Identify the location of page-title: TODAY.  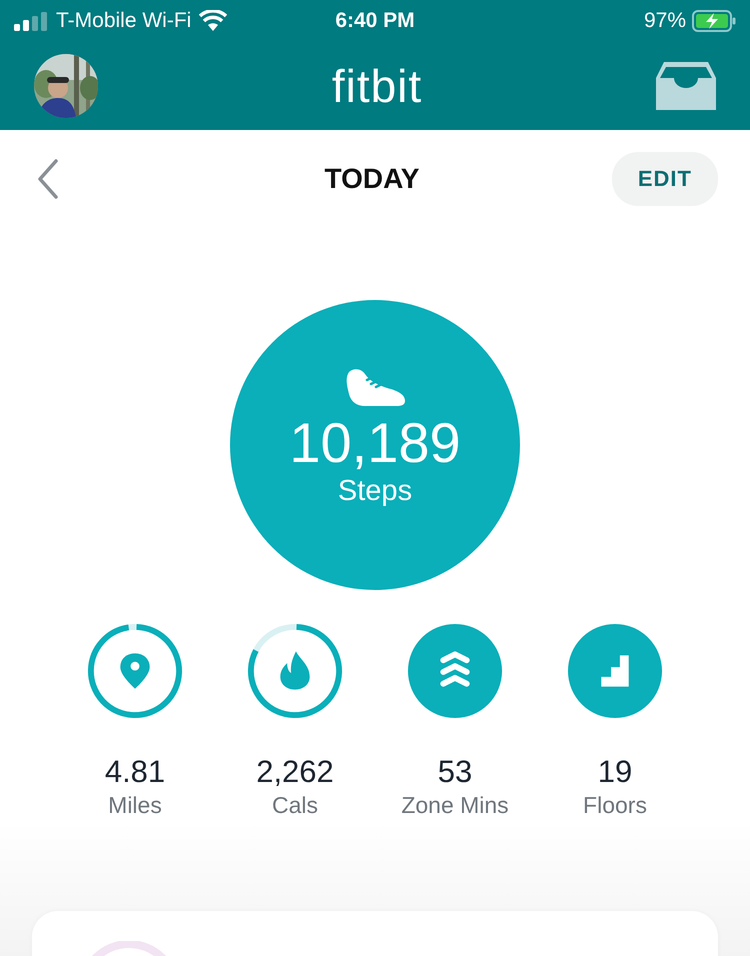
(372, 179).